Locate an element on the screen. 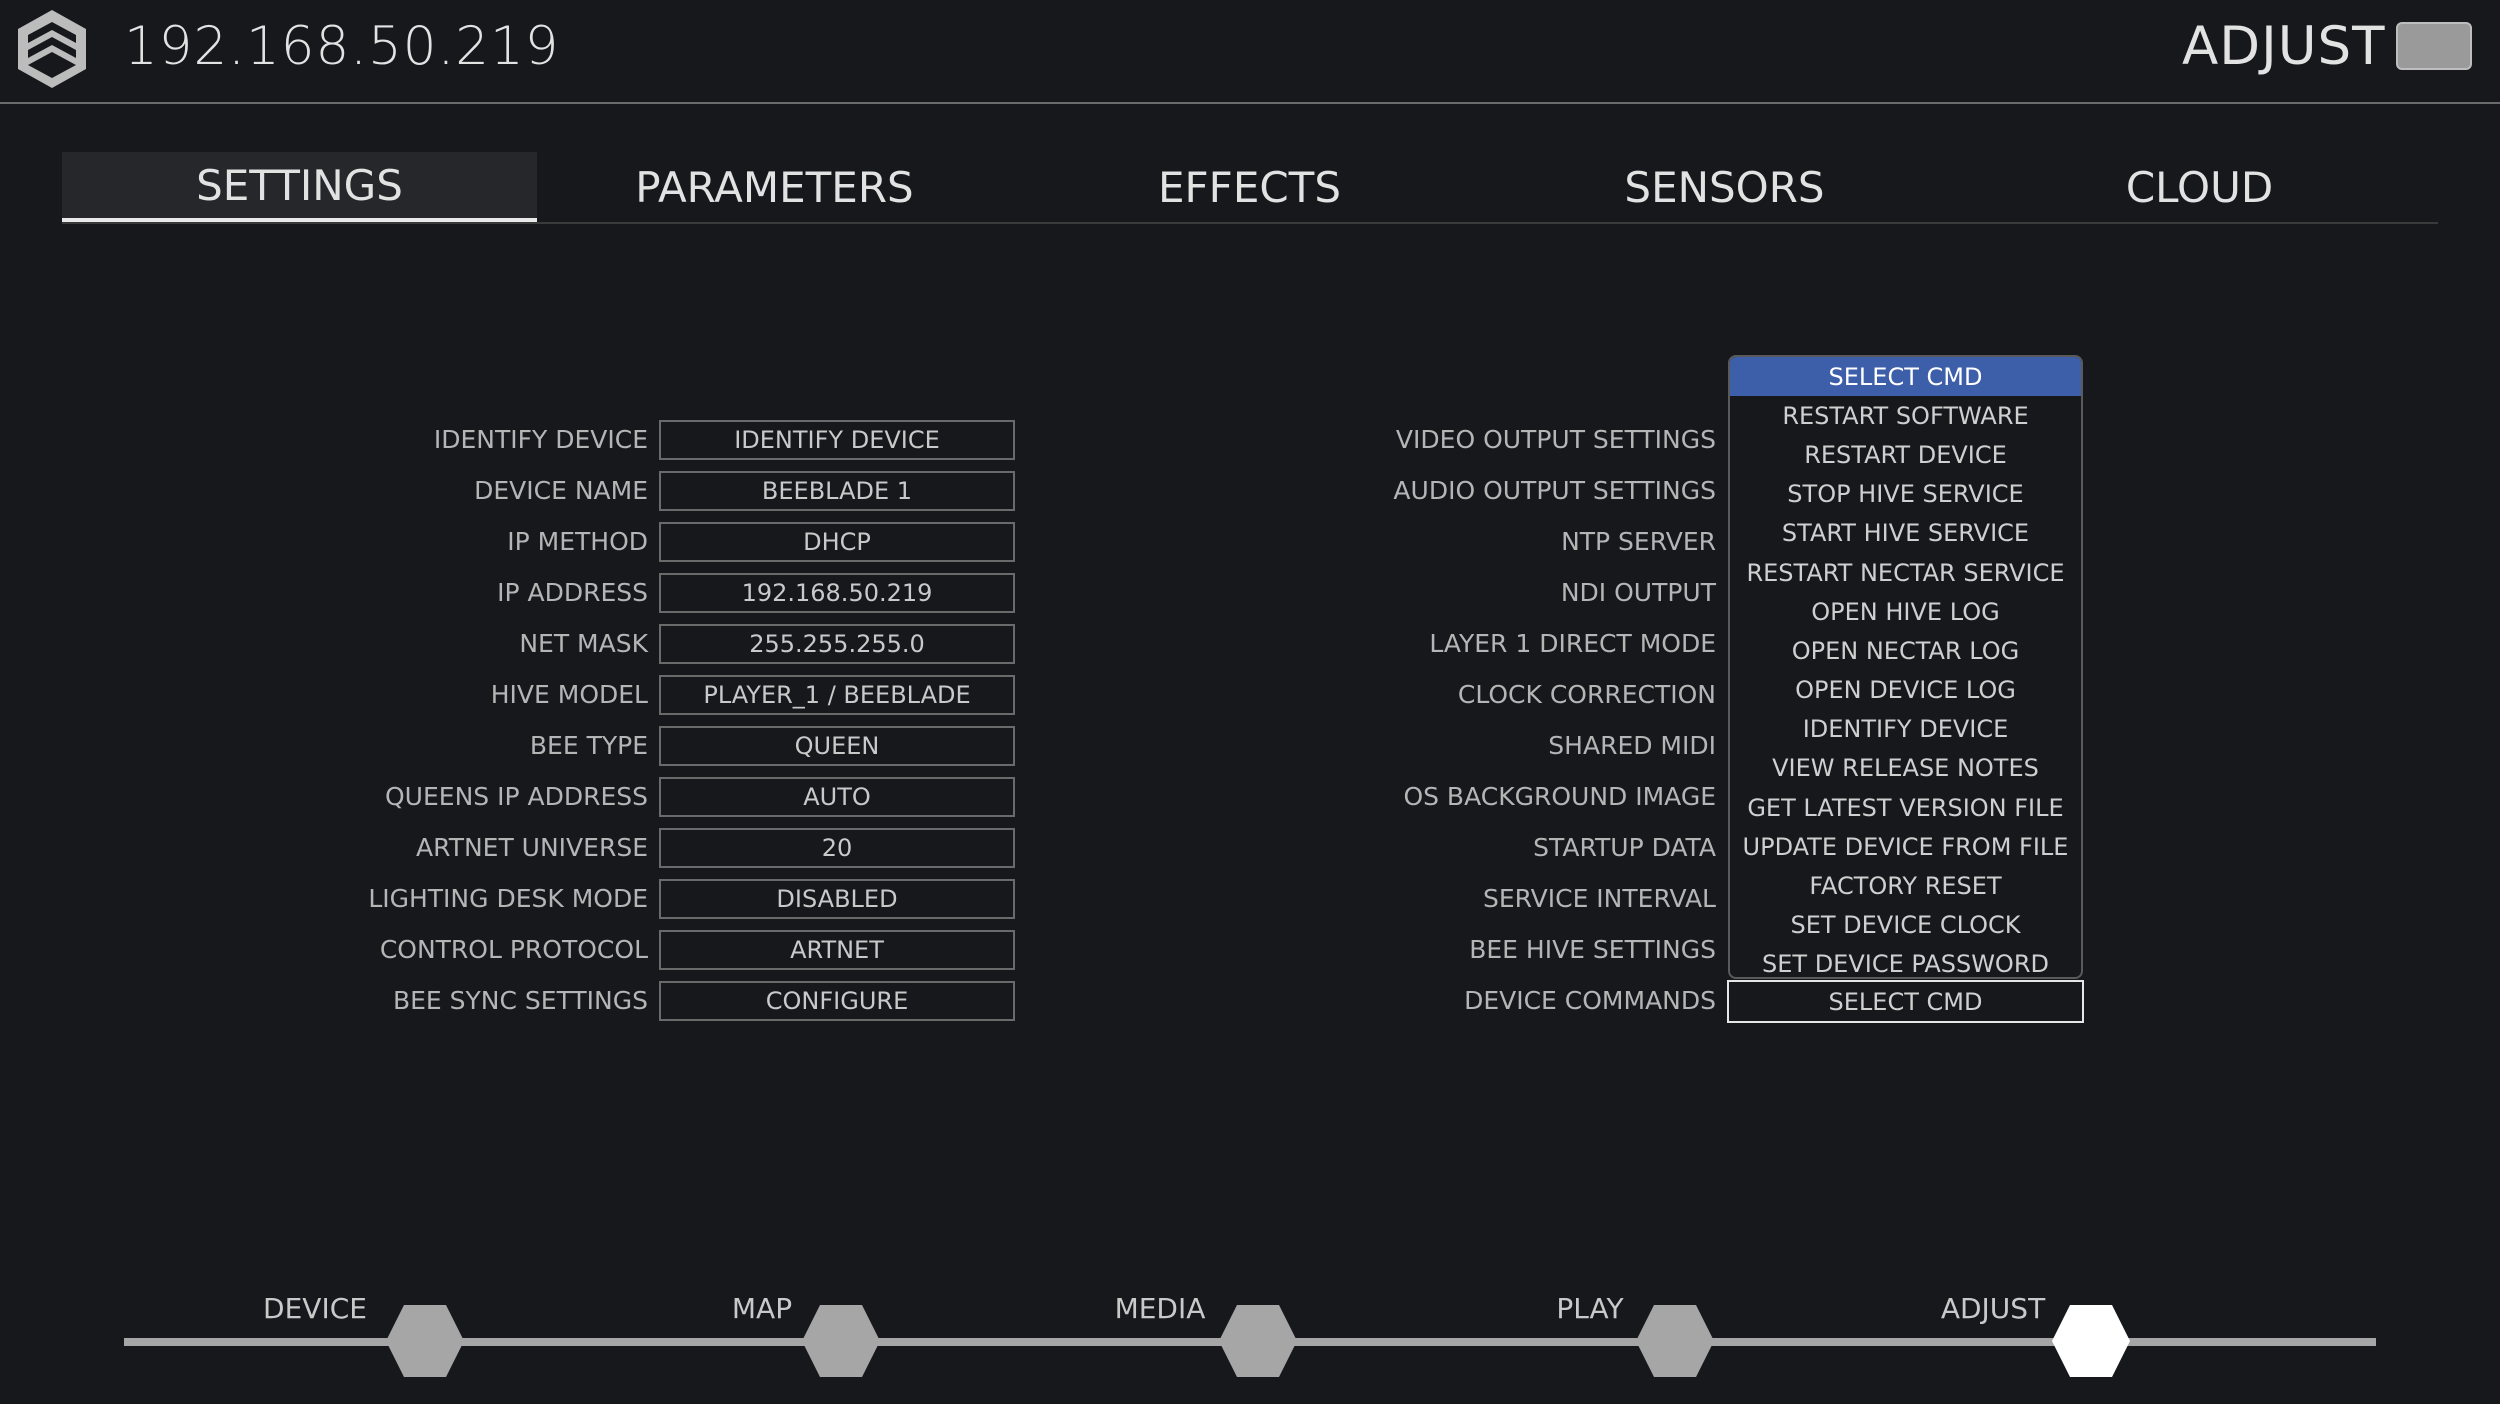 This screenshot has width=2500, height=1404. device-commands-select: SELECT CMD is located at coordinates (1905, 1001).